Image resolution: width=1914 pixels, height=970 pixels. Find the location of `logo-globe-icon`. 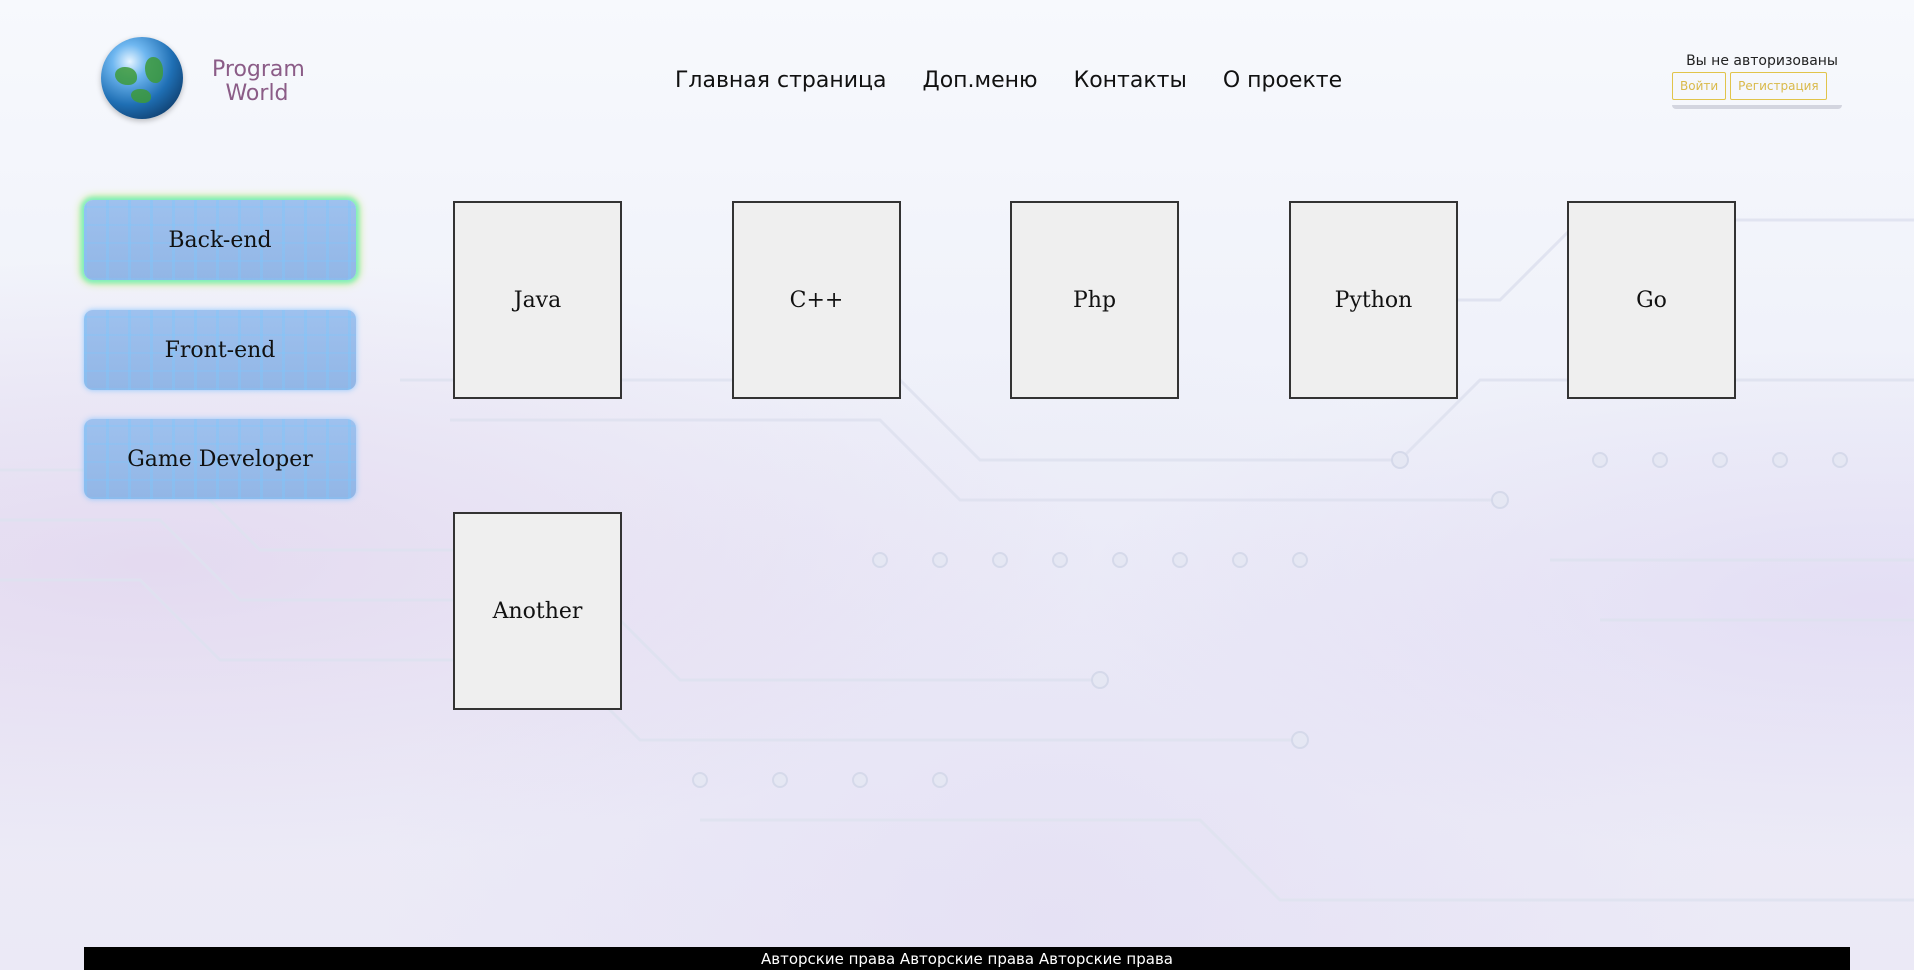

logo-globe-icon is located at coordinates (142, 78).